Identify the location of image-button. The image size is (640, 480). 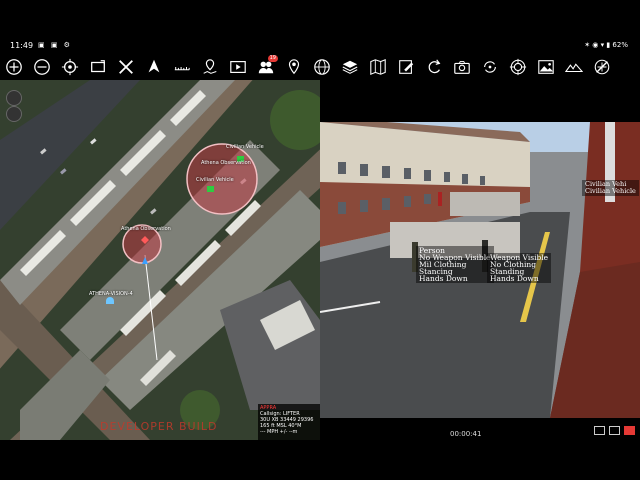
(546, 67).